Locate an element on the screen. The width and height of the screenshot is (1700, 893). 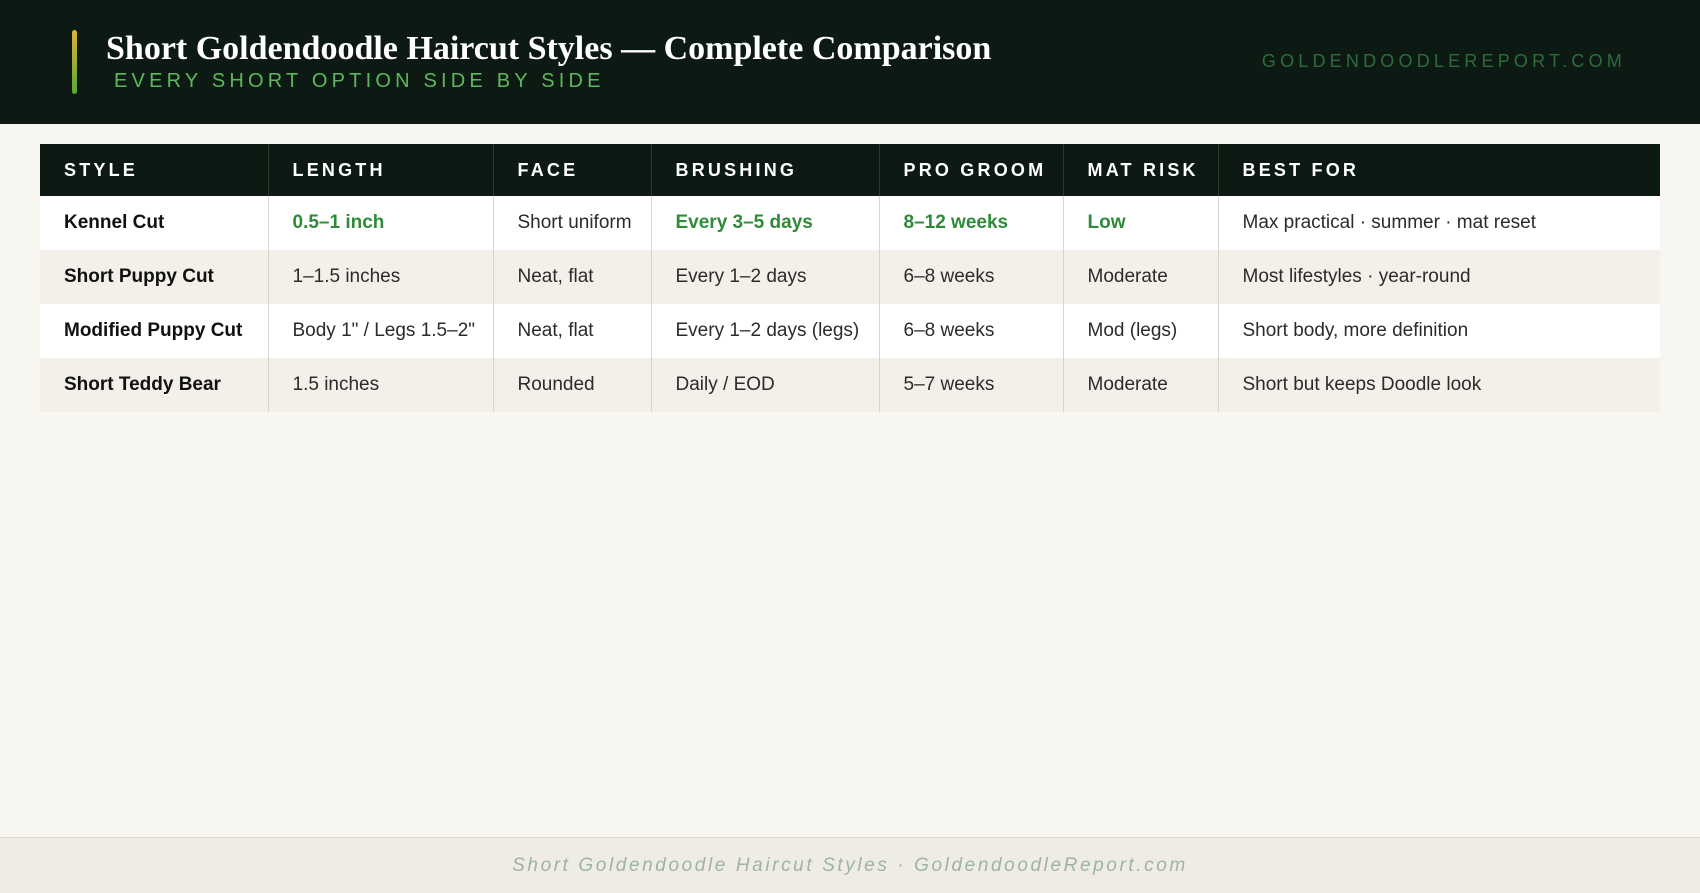
column-header-style: STYLE is located at coordinates (154, 170).